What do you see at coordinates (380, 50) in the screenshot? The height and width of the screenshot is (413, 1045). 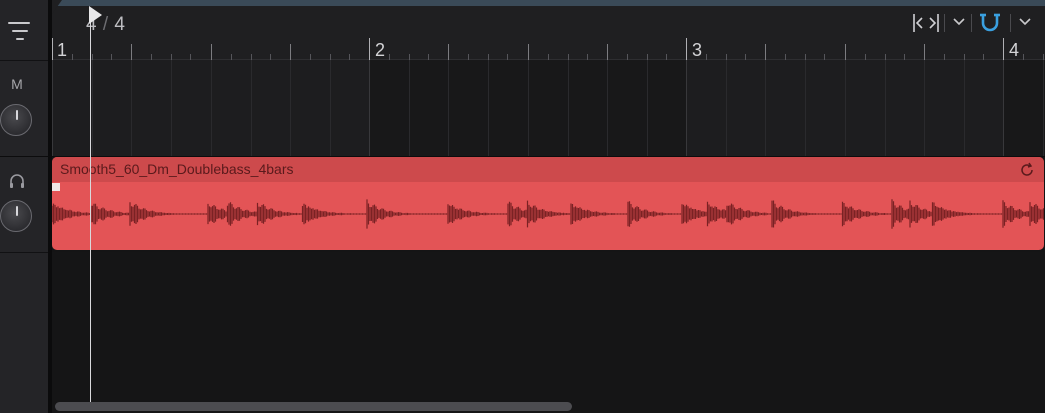 I see `bar-number-2: 2` at bounding box center [380, 50].